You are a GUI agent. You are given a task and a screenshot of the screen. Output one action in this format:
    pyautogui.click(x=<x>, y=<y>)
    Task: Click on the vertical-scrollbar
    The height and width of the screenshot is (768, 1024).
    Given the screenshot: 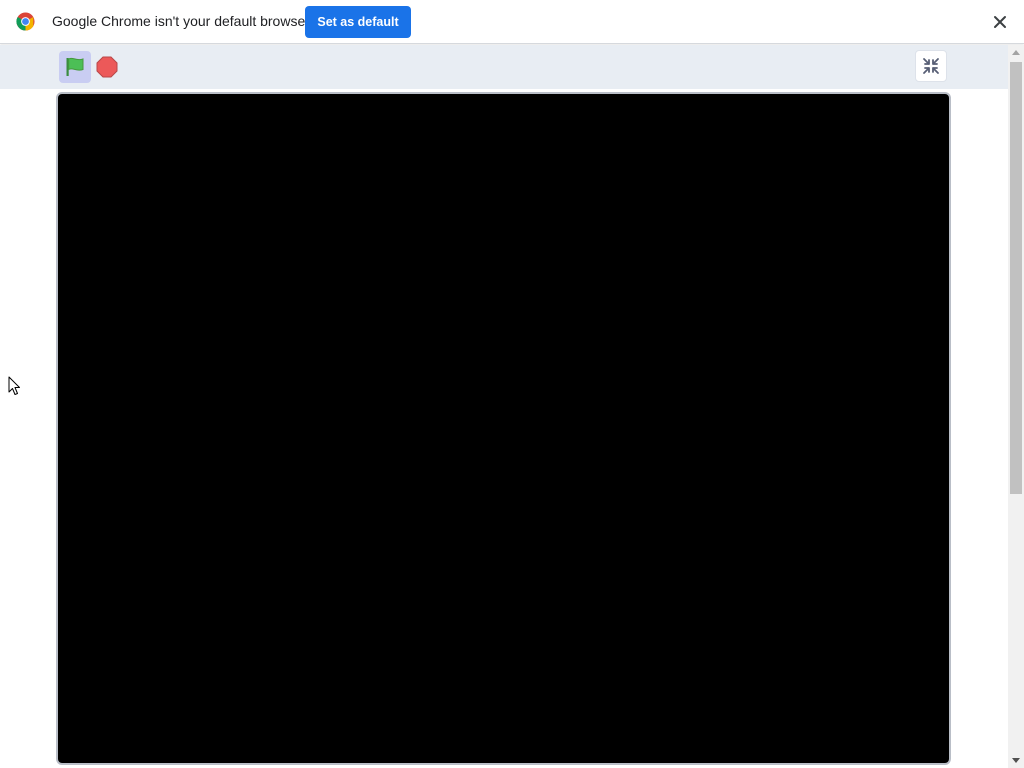 What is the action you would take?
    pyautogui.click(x=1016, y=406)
    